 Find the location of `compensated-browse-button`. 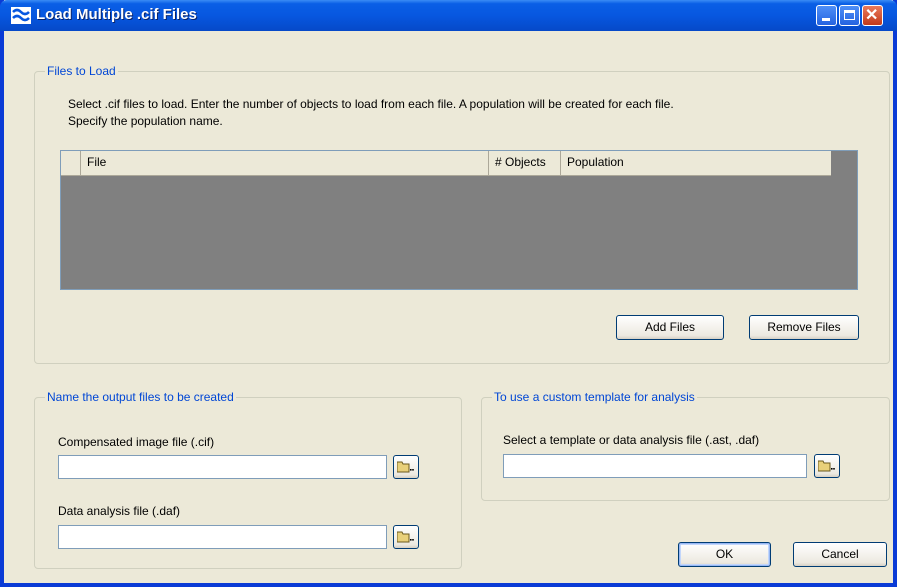

compensated-browse-button is located at coordinates (406, 467).